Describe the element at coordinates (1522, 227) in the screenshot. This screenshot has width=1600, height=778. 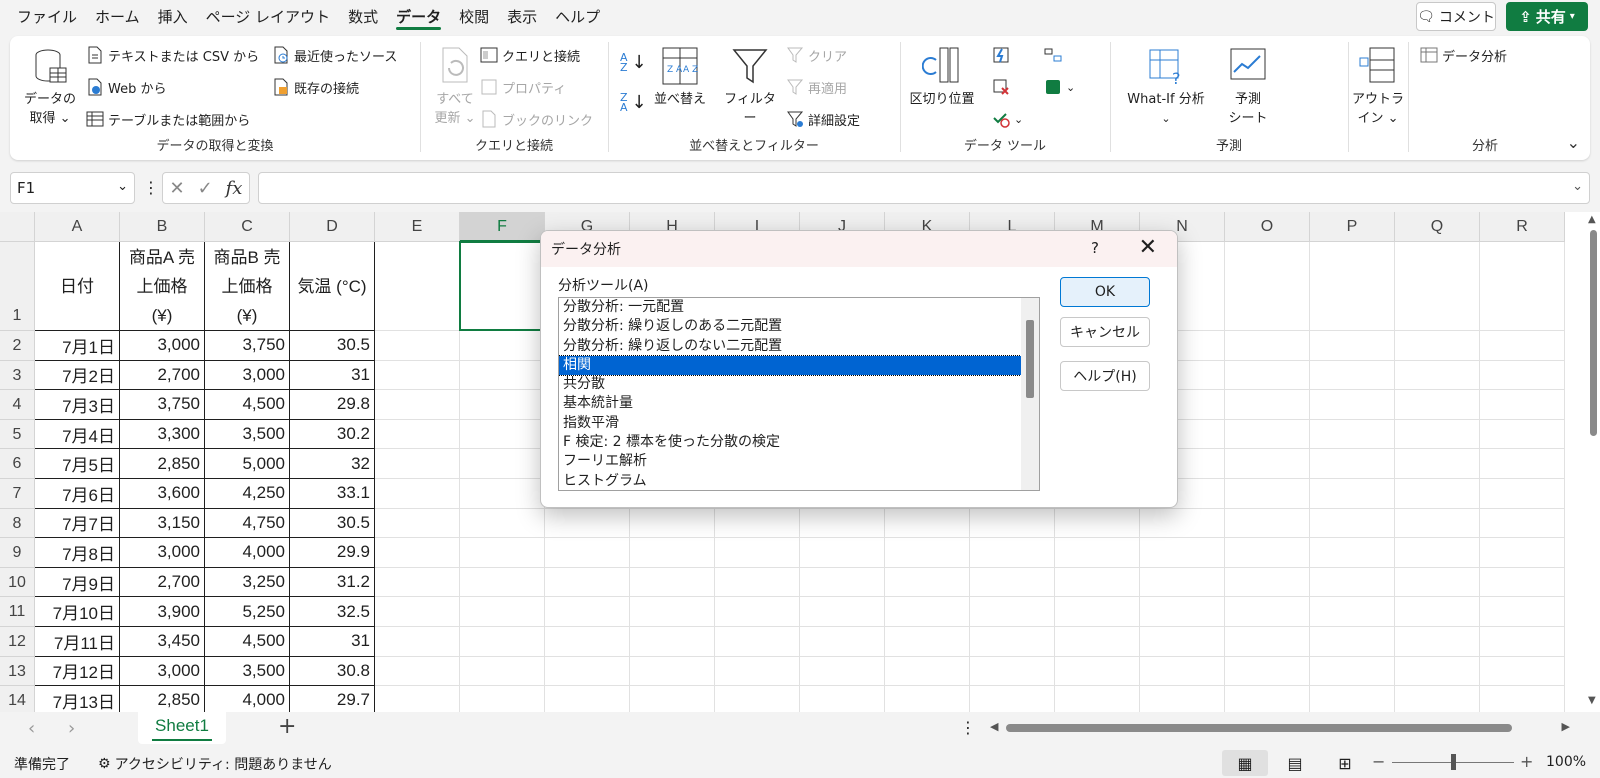
I see `column-header: R` at that location.